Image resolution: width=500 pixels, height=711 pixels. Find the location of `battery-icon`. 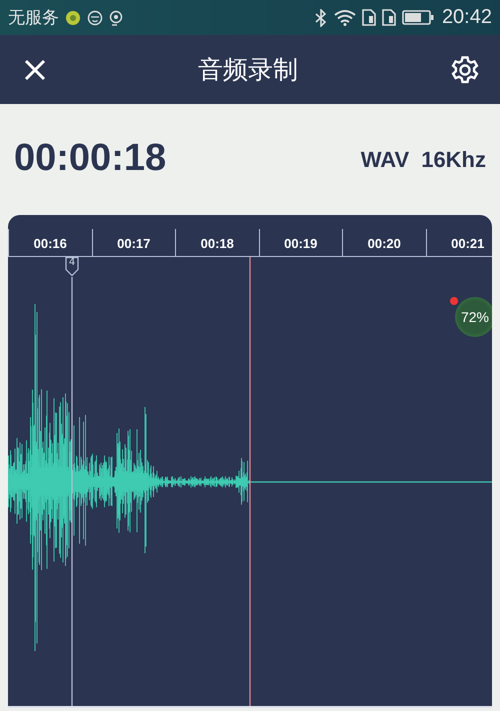

battery-icon is located at coordinates (418, 17).